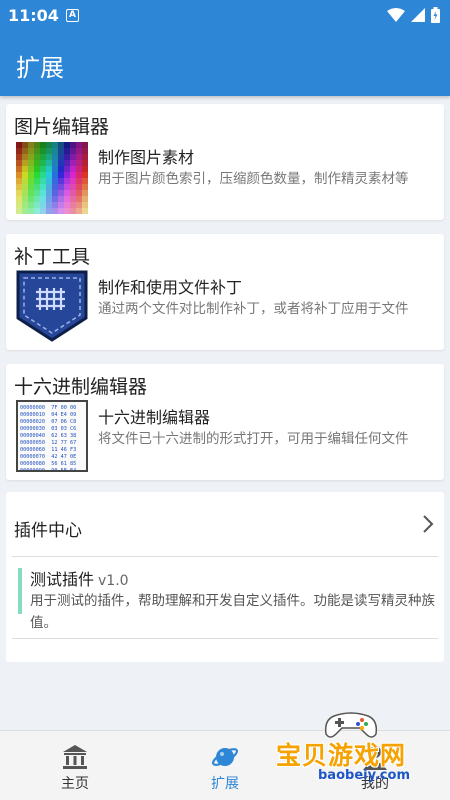 Image resolution: width=450 pixels, height=800 pixels. Describe the element at coordinates (75, 757) in the screenshot. I see `bank-icon` at that location.